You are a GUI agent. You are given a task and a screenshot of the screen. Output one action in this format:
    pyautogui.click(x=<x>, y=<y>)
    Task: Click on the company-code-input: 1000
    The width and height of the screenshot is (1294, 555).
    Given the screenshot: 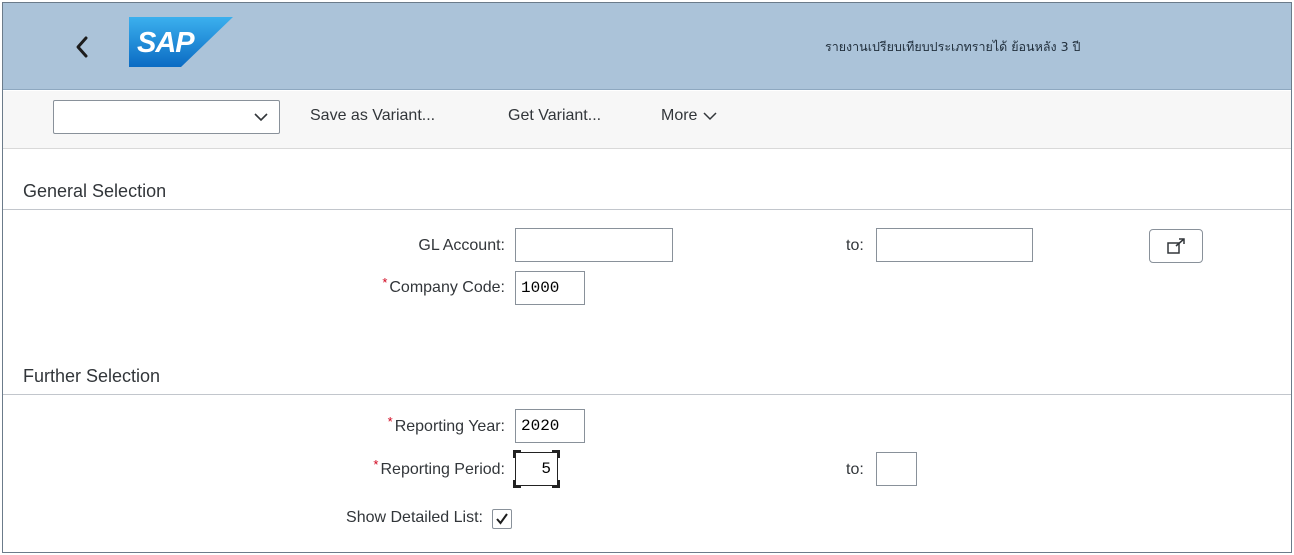 What is the action you would take?
    pyautogui.click(x=550, y=288)
    